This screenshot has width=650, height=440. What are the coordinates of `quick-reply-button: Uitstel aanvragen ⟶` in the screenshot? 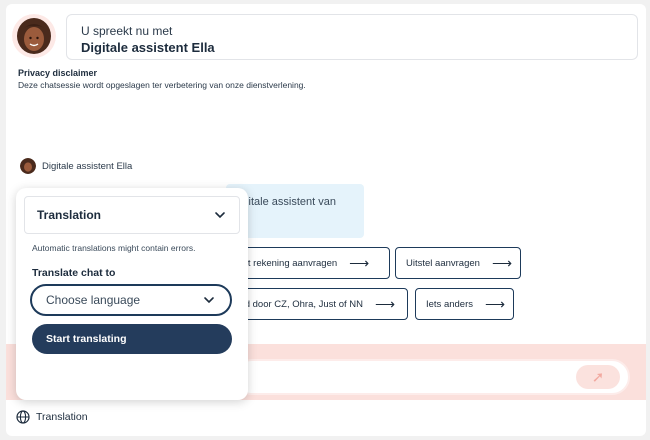 It's located at (458, 263).